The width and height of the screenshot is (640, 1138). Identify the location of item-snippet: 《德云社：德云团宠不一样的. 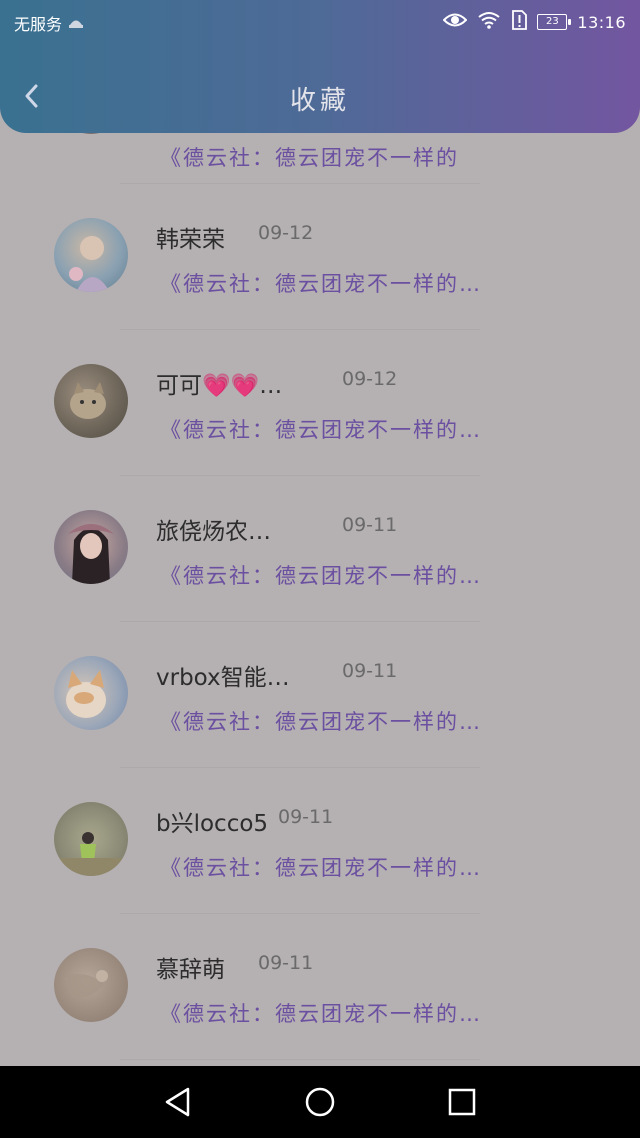
(309, 158).